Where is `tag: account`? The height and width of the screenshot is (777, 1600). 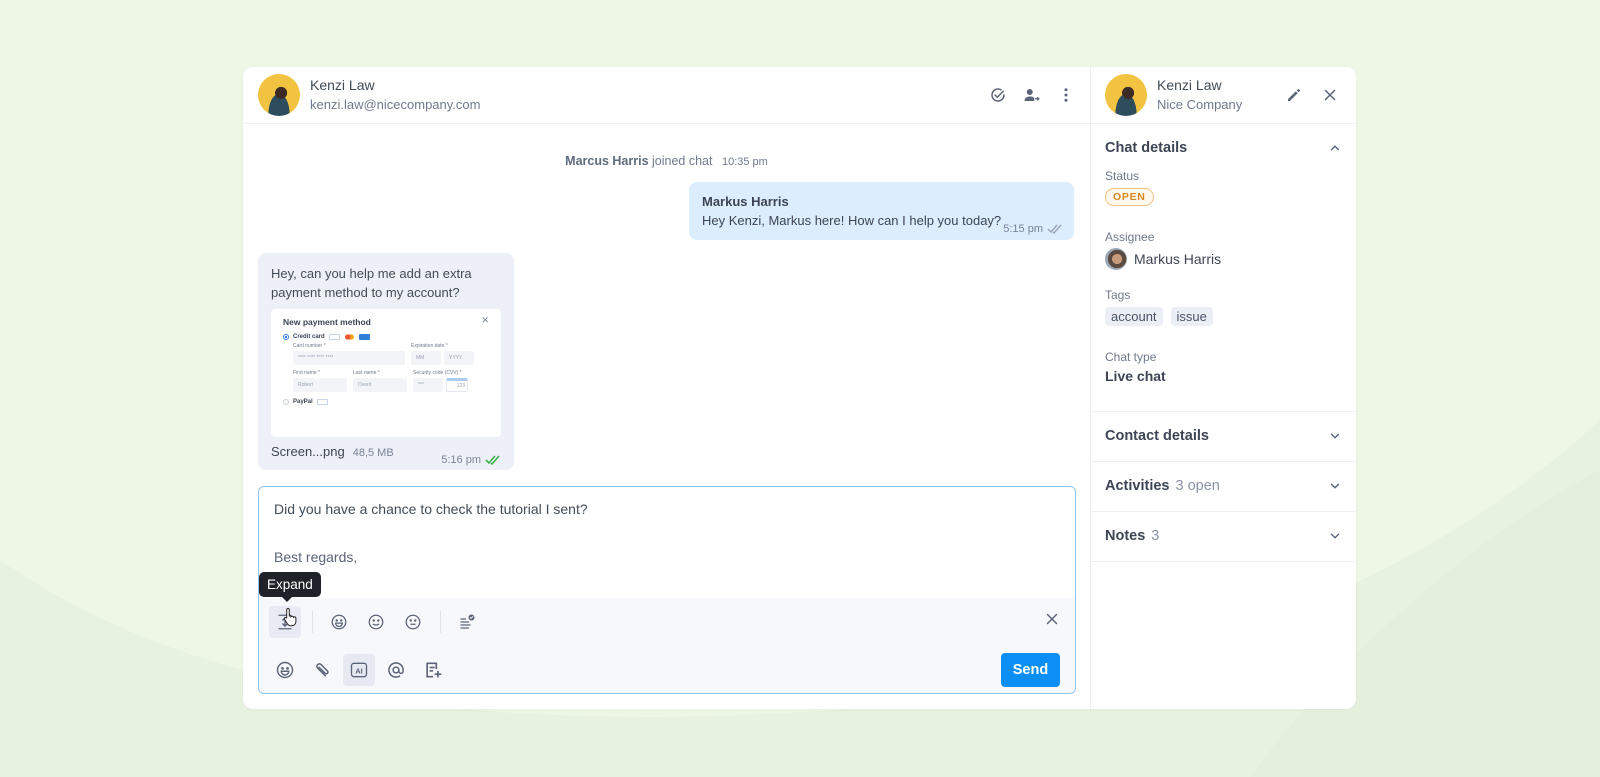 tag: account is located at coordinates (1134, 316).